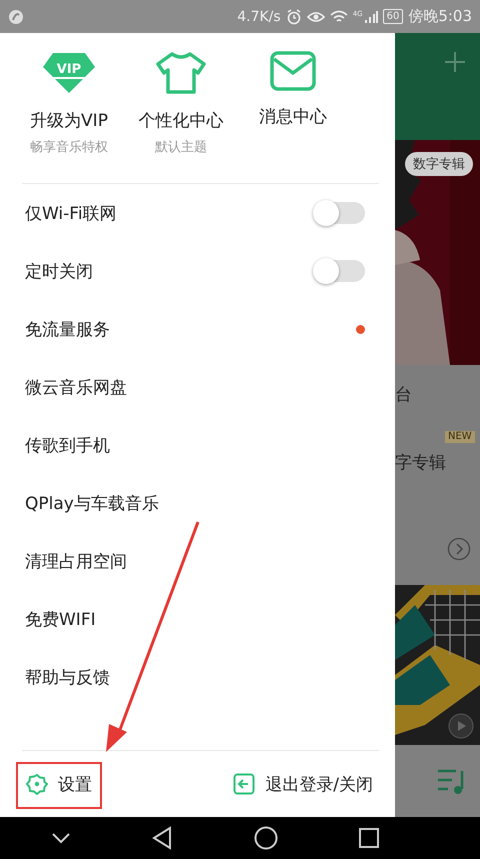 This screenshot has height=859, width=480. I want to click on home-icon, so click(266, 838).